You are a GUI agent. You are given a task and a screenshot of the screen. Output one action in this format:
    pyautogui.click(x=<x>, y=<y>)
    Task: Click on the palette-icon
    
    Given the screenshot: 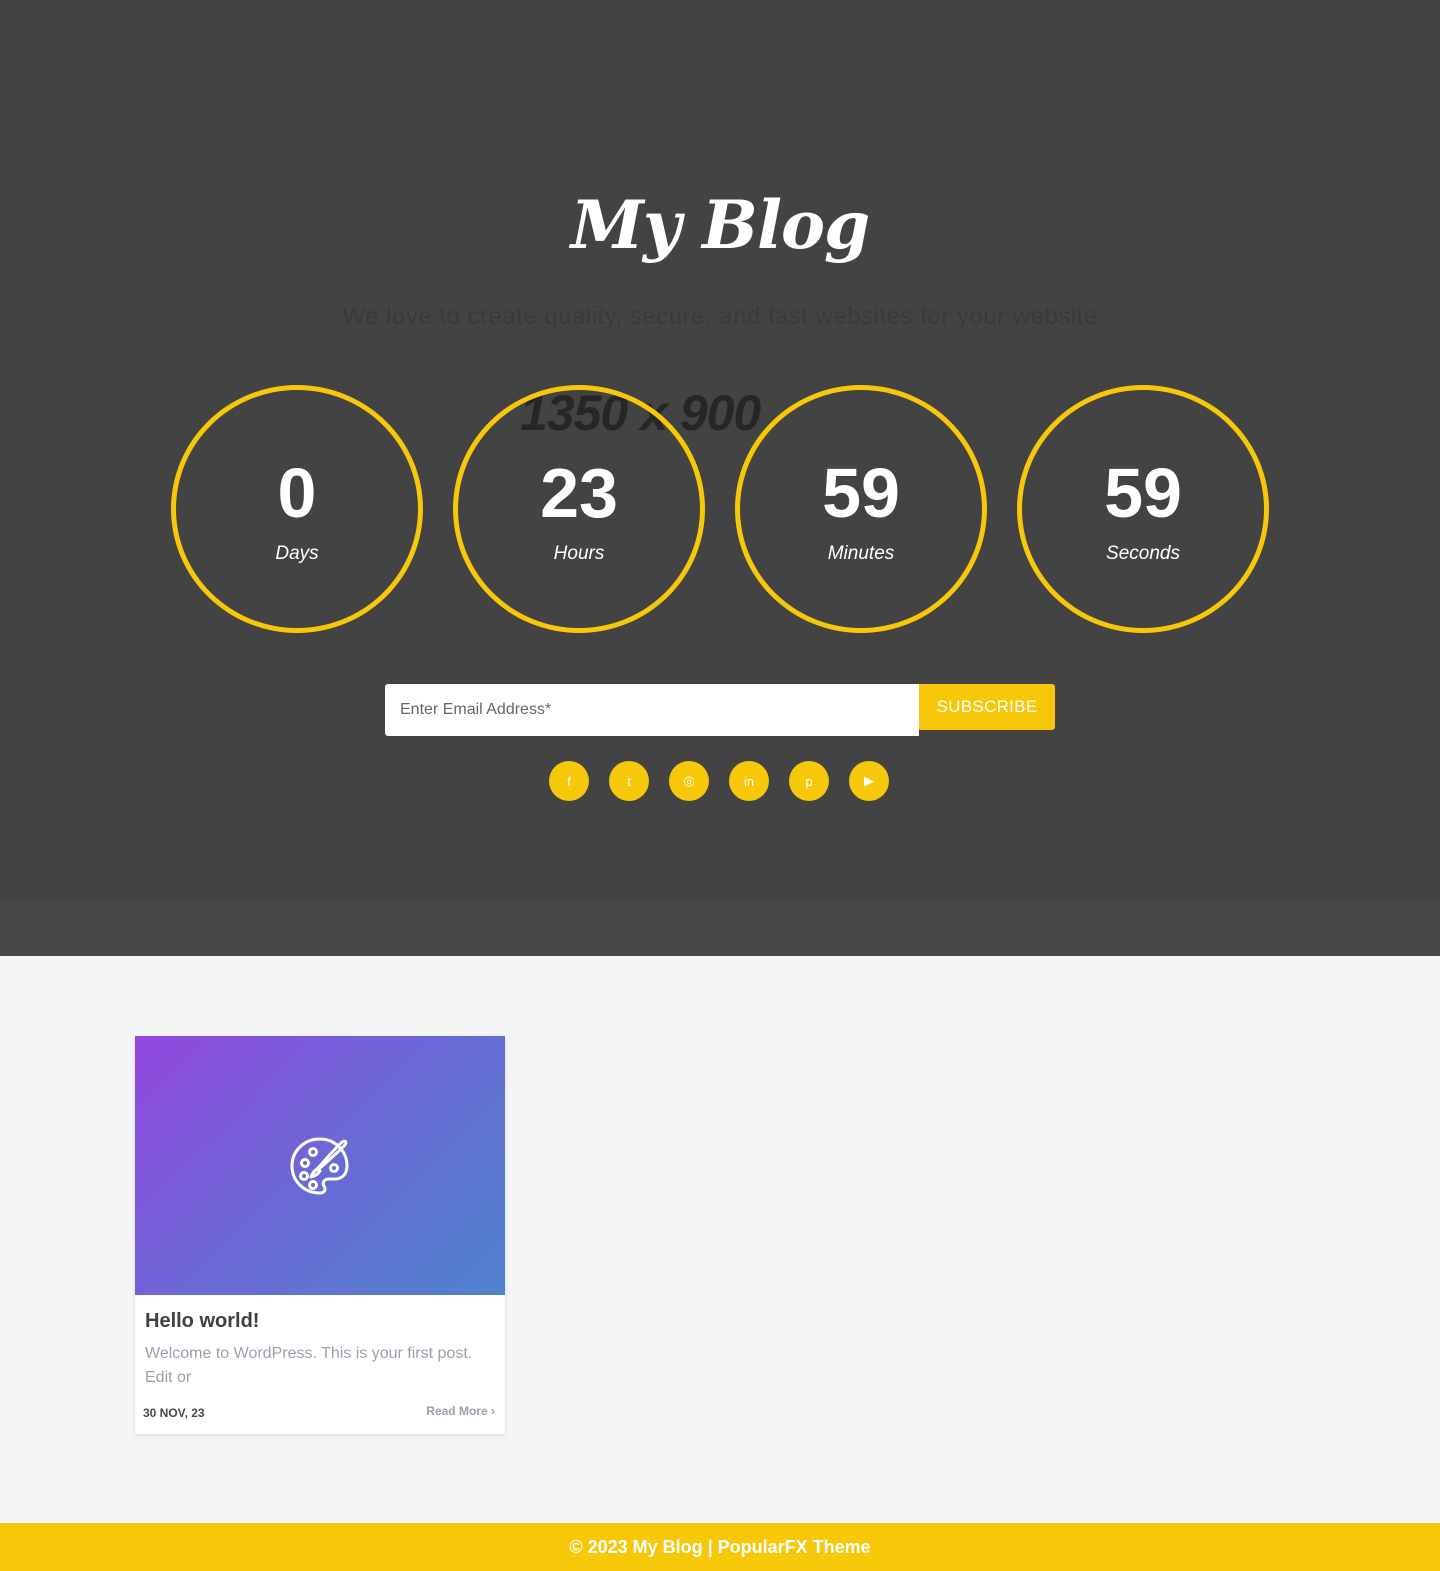 What is the action you would take?
    pyautogui.click(x=319, y=1166)
    